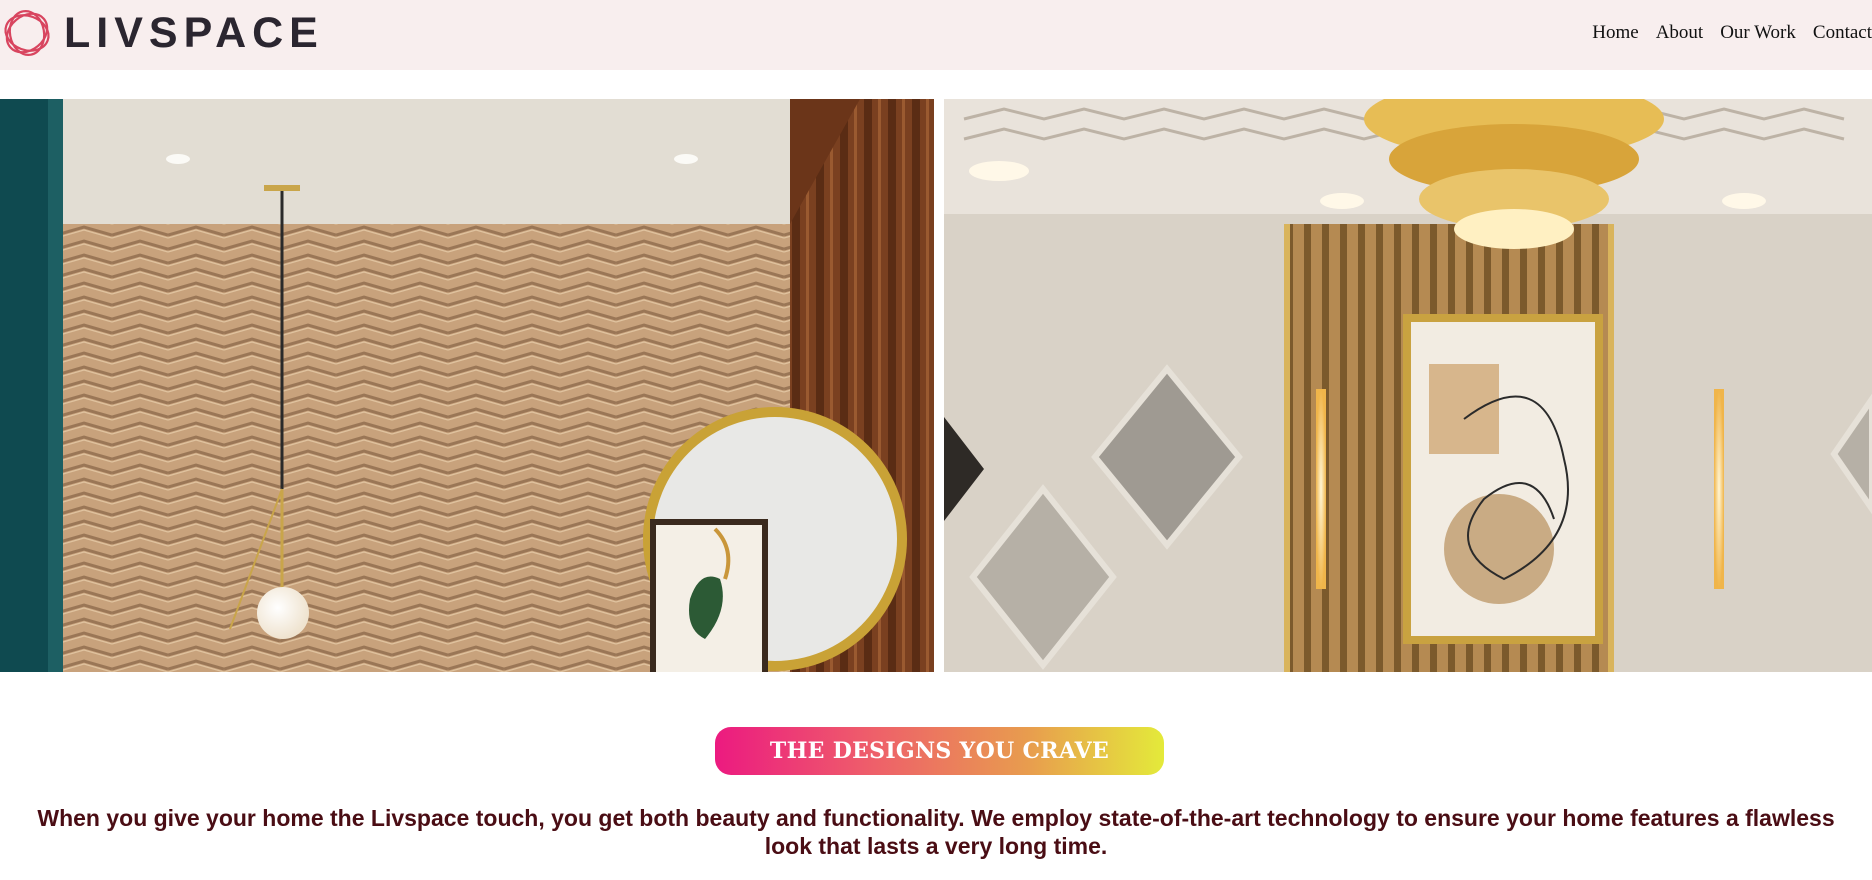  I want to click on nav-our-work: Our Work, so click(1758, 33).